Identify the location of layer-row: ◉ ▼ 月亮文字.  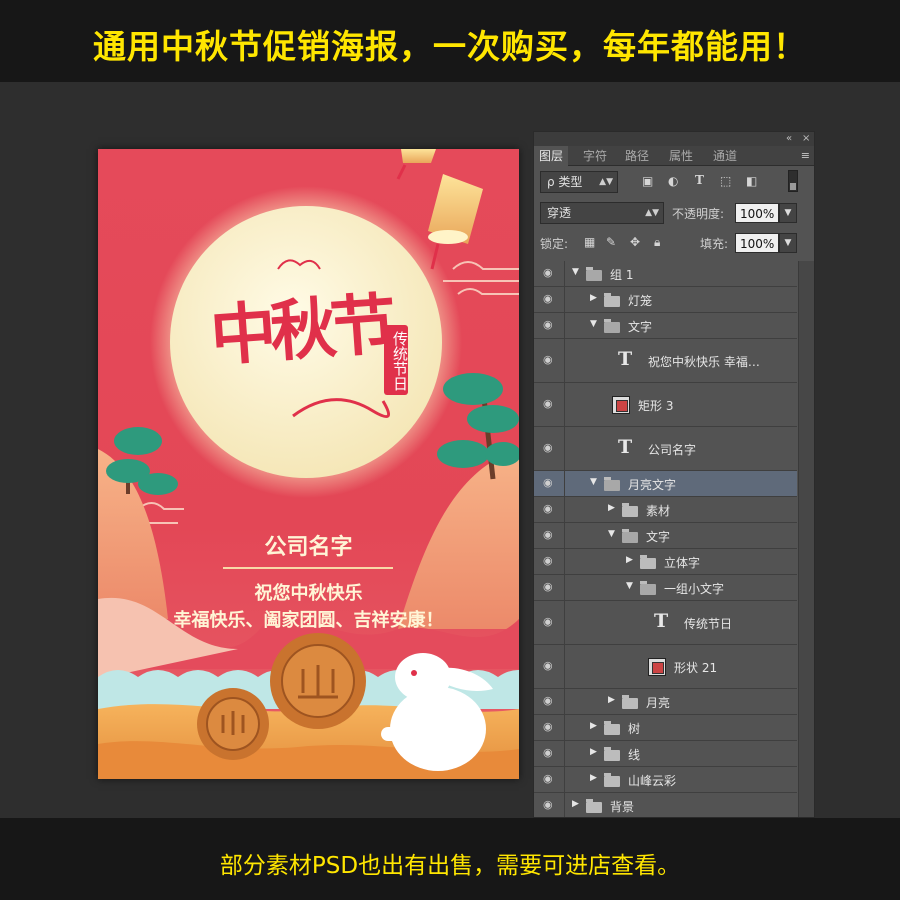
(665, 484).